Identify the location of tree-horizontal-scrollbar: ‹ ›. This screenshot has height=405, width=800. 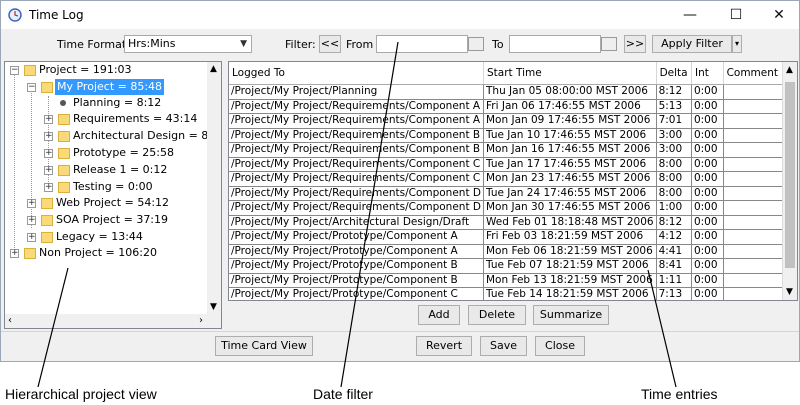
(113, 321).